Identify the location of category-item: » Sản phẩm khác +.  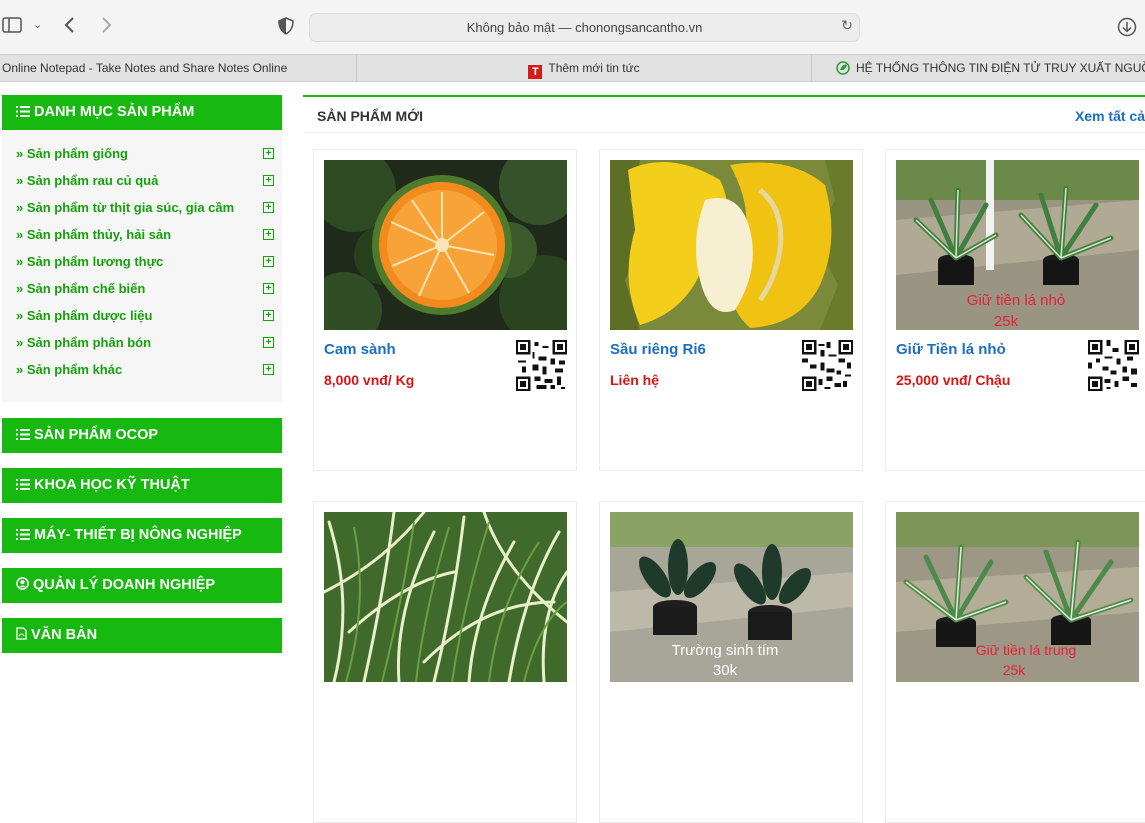
(145, 372).